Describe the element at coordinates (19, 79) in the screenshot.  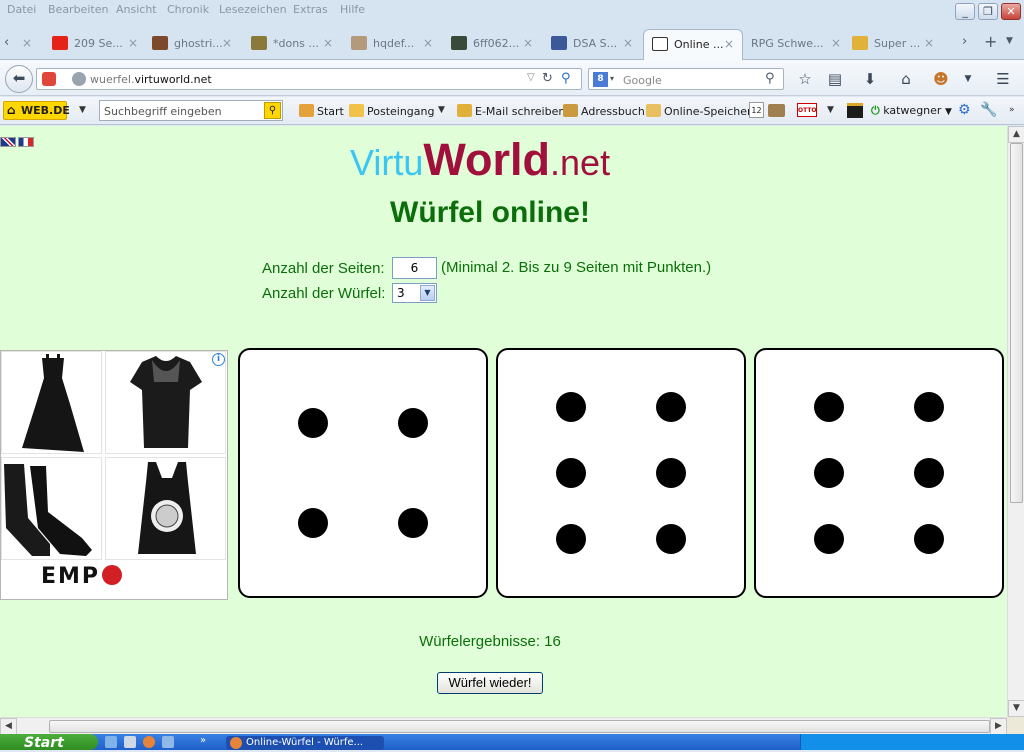
I see `back-button: ⬅` at that location.